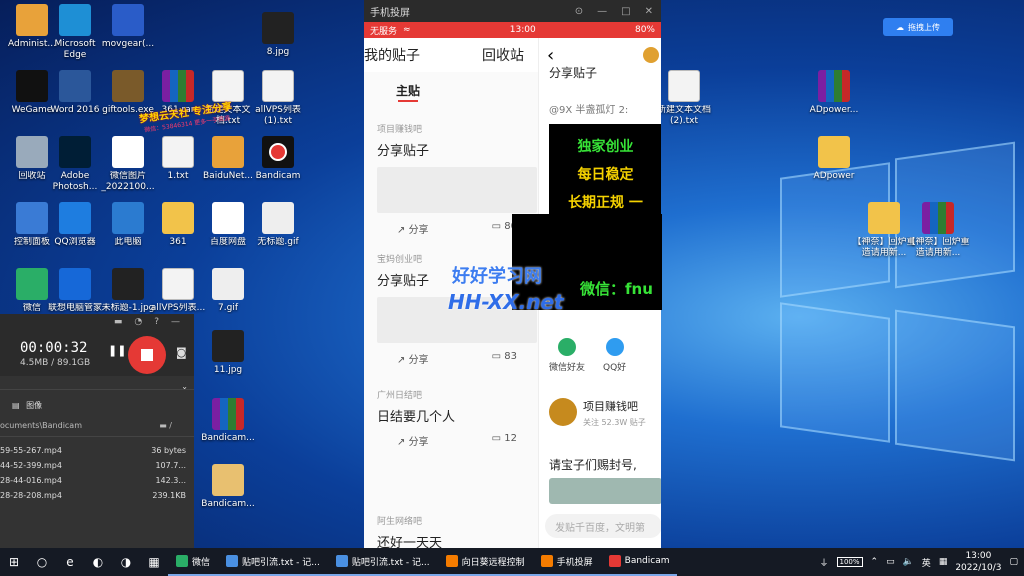  I want to click on desktop-icon: 8.jpg, so click(278, 35).